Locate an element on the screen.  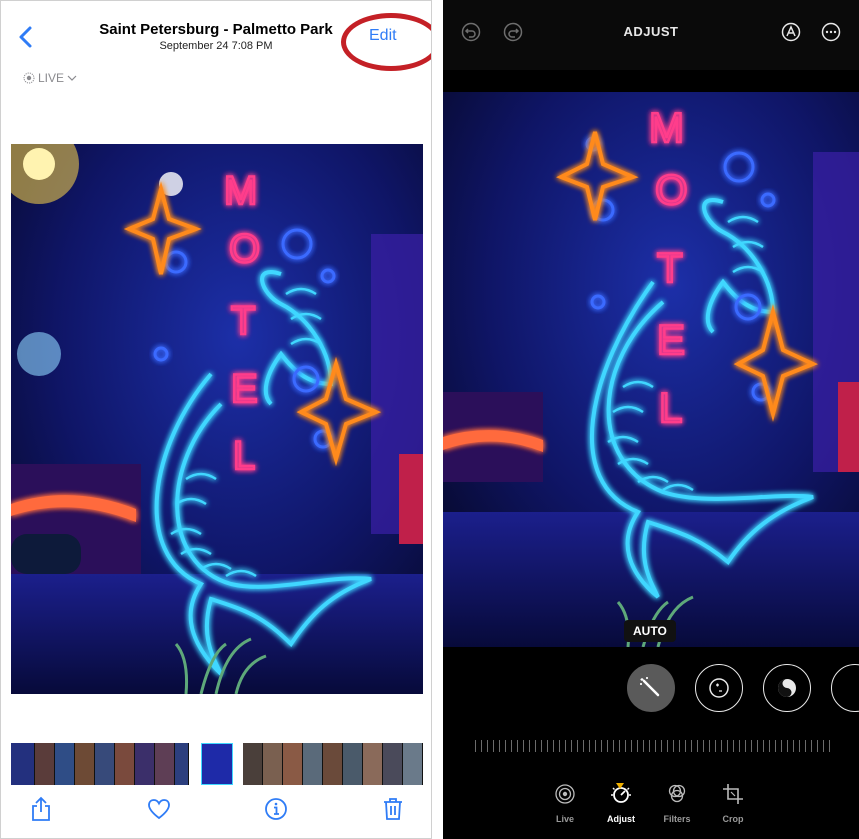
thumbnail-current is located at coordinates (217, 764).